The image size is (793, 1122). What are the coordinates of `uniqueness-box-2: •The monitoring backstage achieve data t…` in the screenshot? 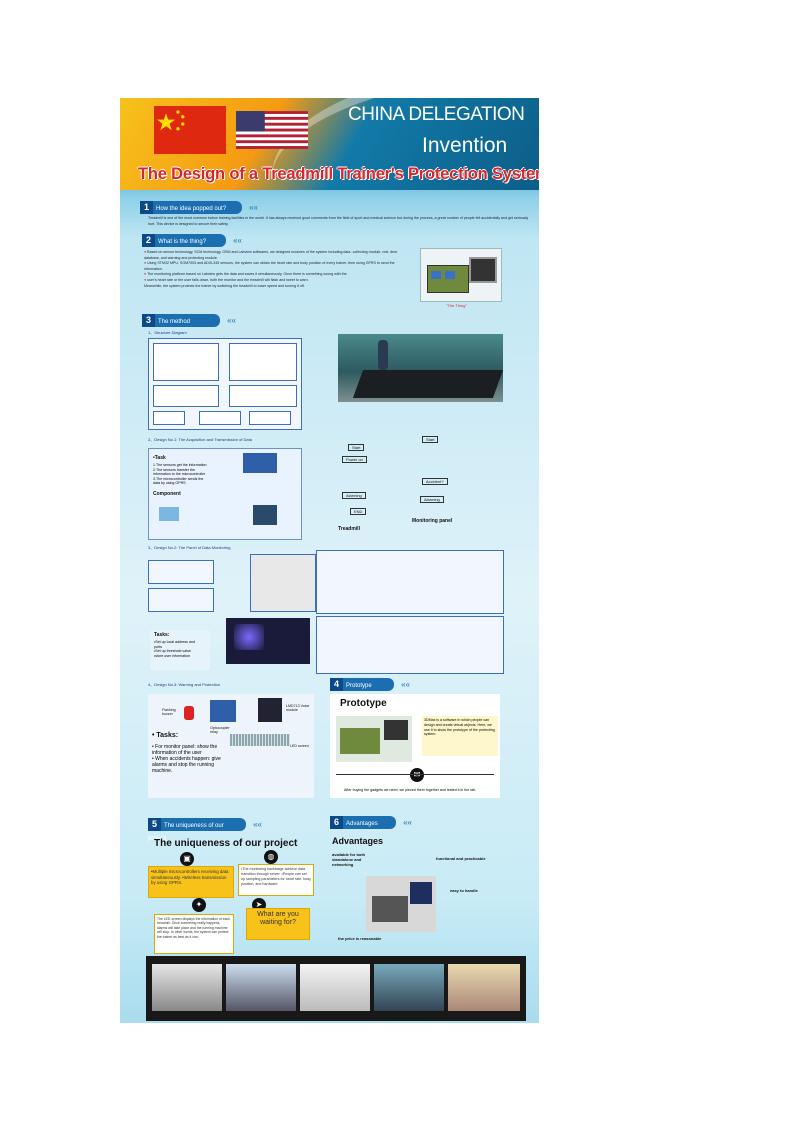 It's located at (276, 880).